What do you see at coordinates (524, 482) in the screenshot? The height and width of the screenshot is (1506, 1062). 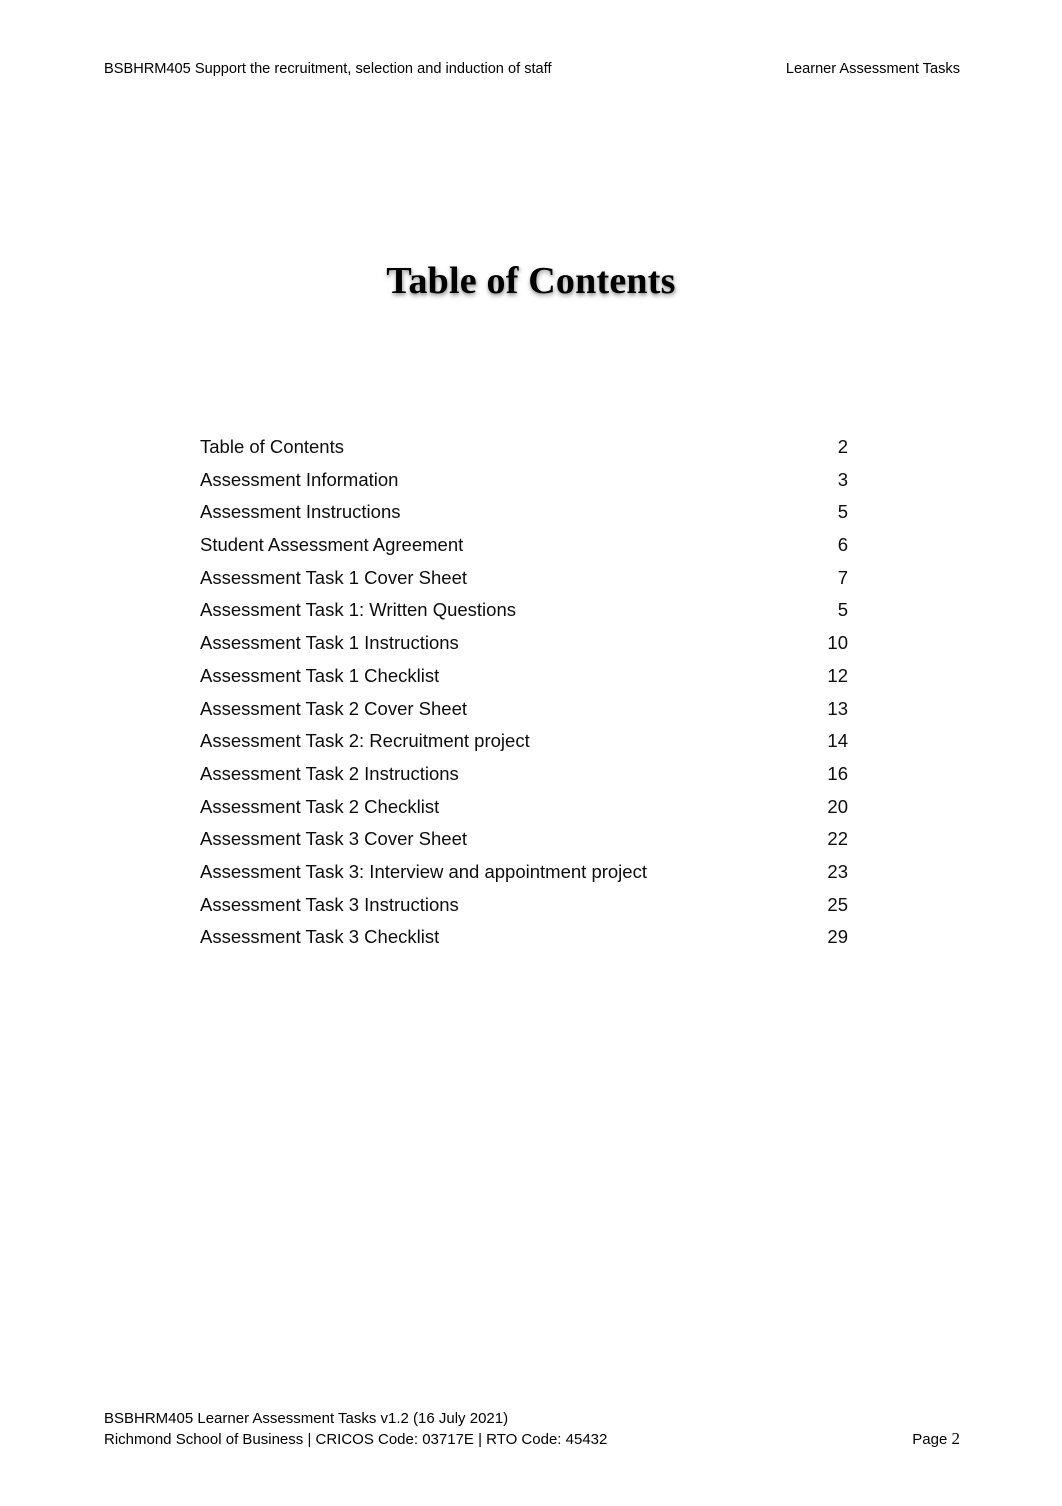 I see `toc-entry: Assessment Information 3` at bounding box center [524, 482].